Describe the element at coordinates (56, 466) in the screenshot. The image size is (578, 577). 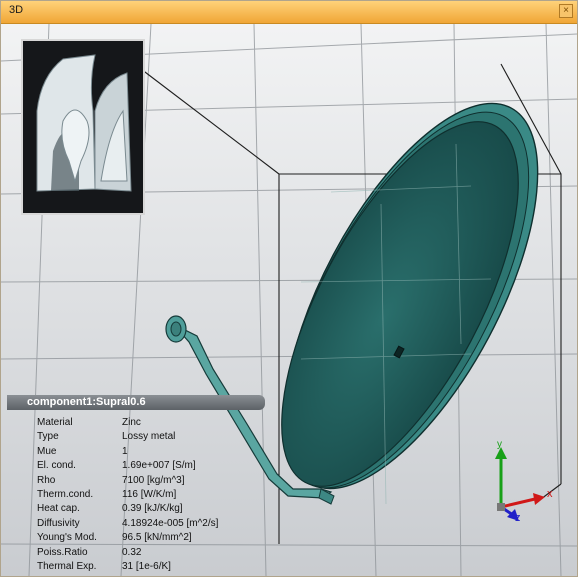
I see `property-label: El. cond.` at that location.